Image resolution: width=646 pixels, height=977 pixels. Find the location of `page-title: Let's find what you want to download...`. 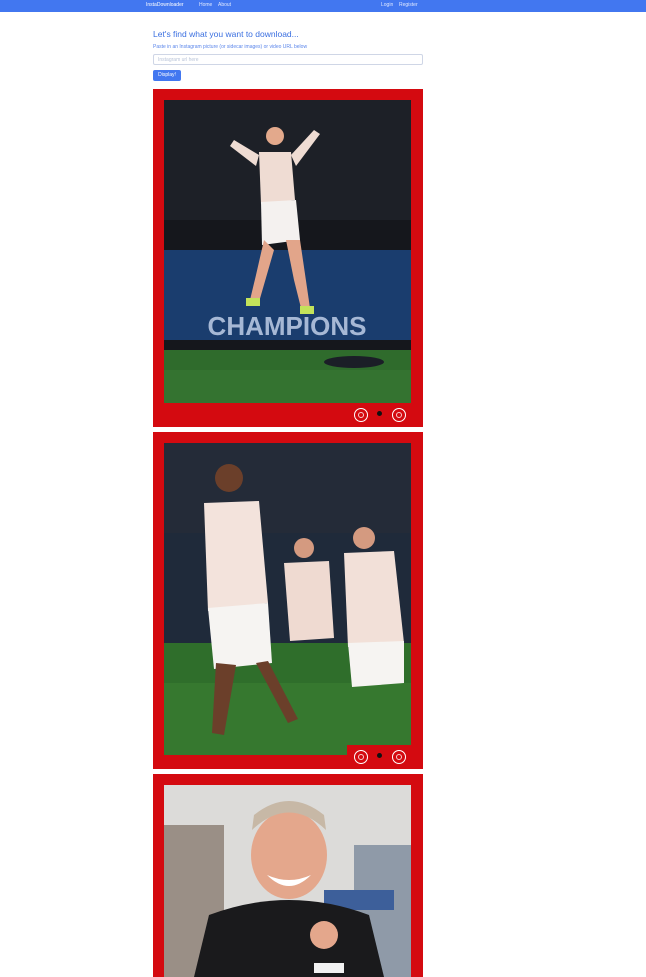

page-title: Let's find what you want to download... is located at coordinates (226, 34).